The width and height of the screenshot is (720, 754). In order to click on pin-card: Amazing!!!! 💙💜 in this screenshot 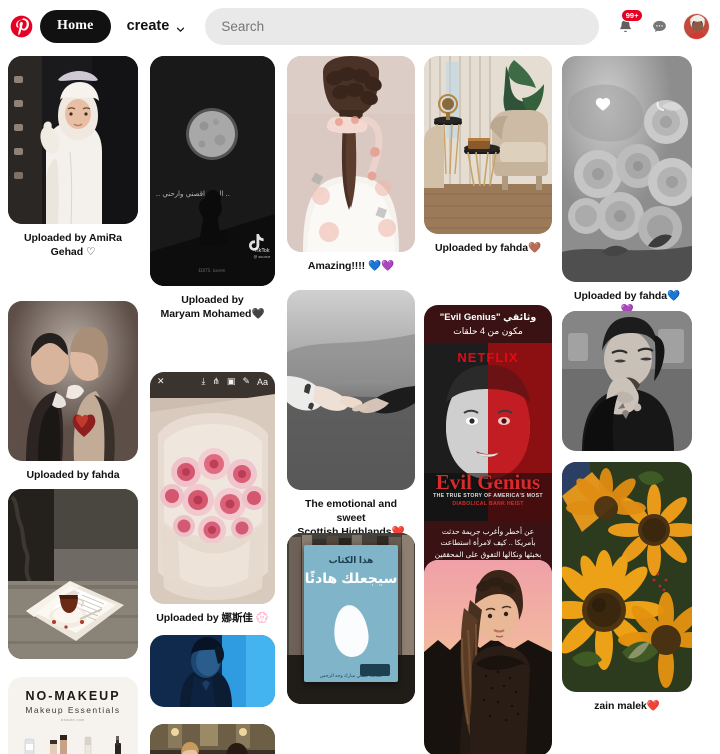, I will do `click(351, 164)`.